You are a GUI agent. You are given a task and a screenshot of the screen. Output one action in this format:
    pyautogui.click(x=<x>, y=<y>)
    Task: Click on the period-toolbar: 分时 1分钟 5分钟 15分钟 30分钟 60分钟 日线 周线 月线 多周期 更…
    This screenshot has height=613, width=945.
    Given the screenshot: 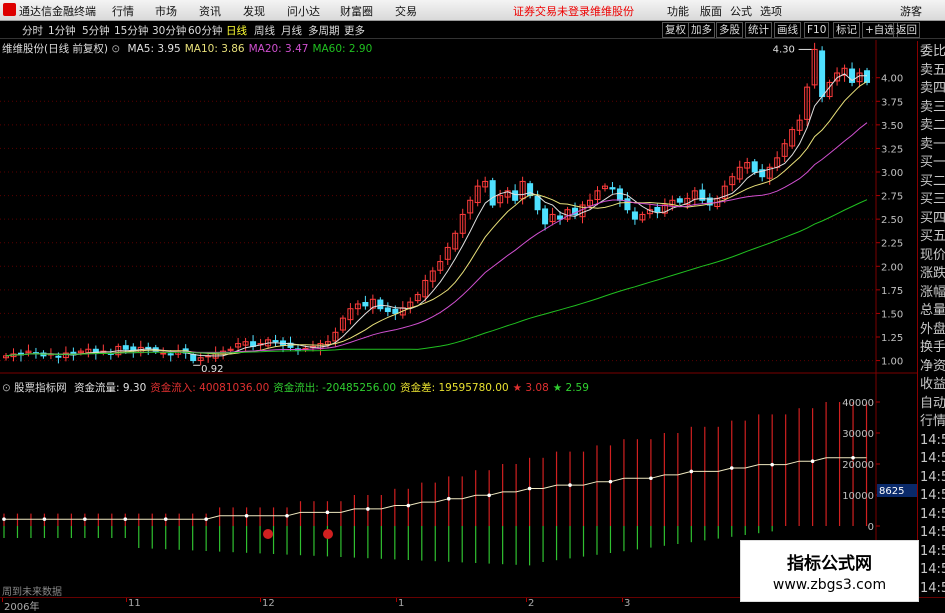 What is the action you would take?
    pyautogui.click(x=472, y=30)
    